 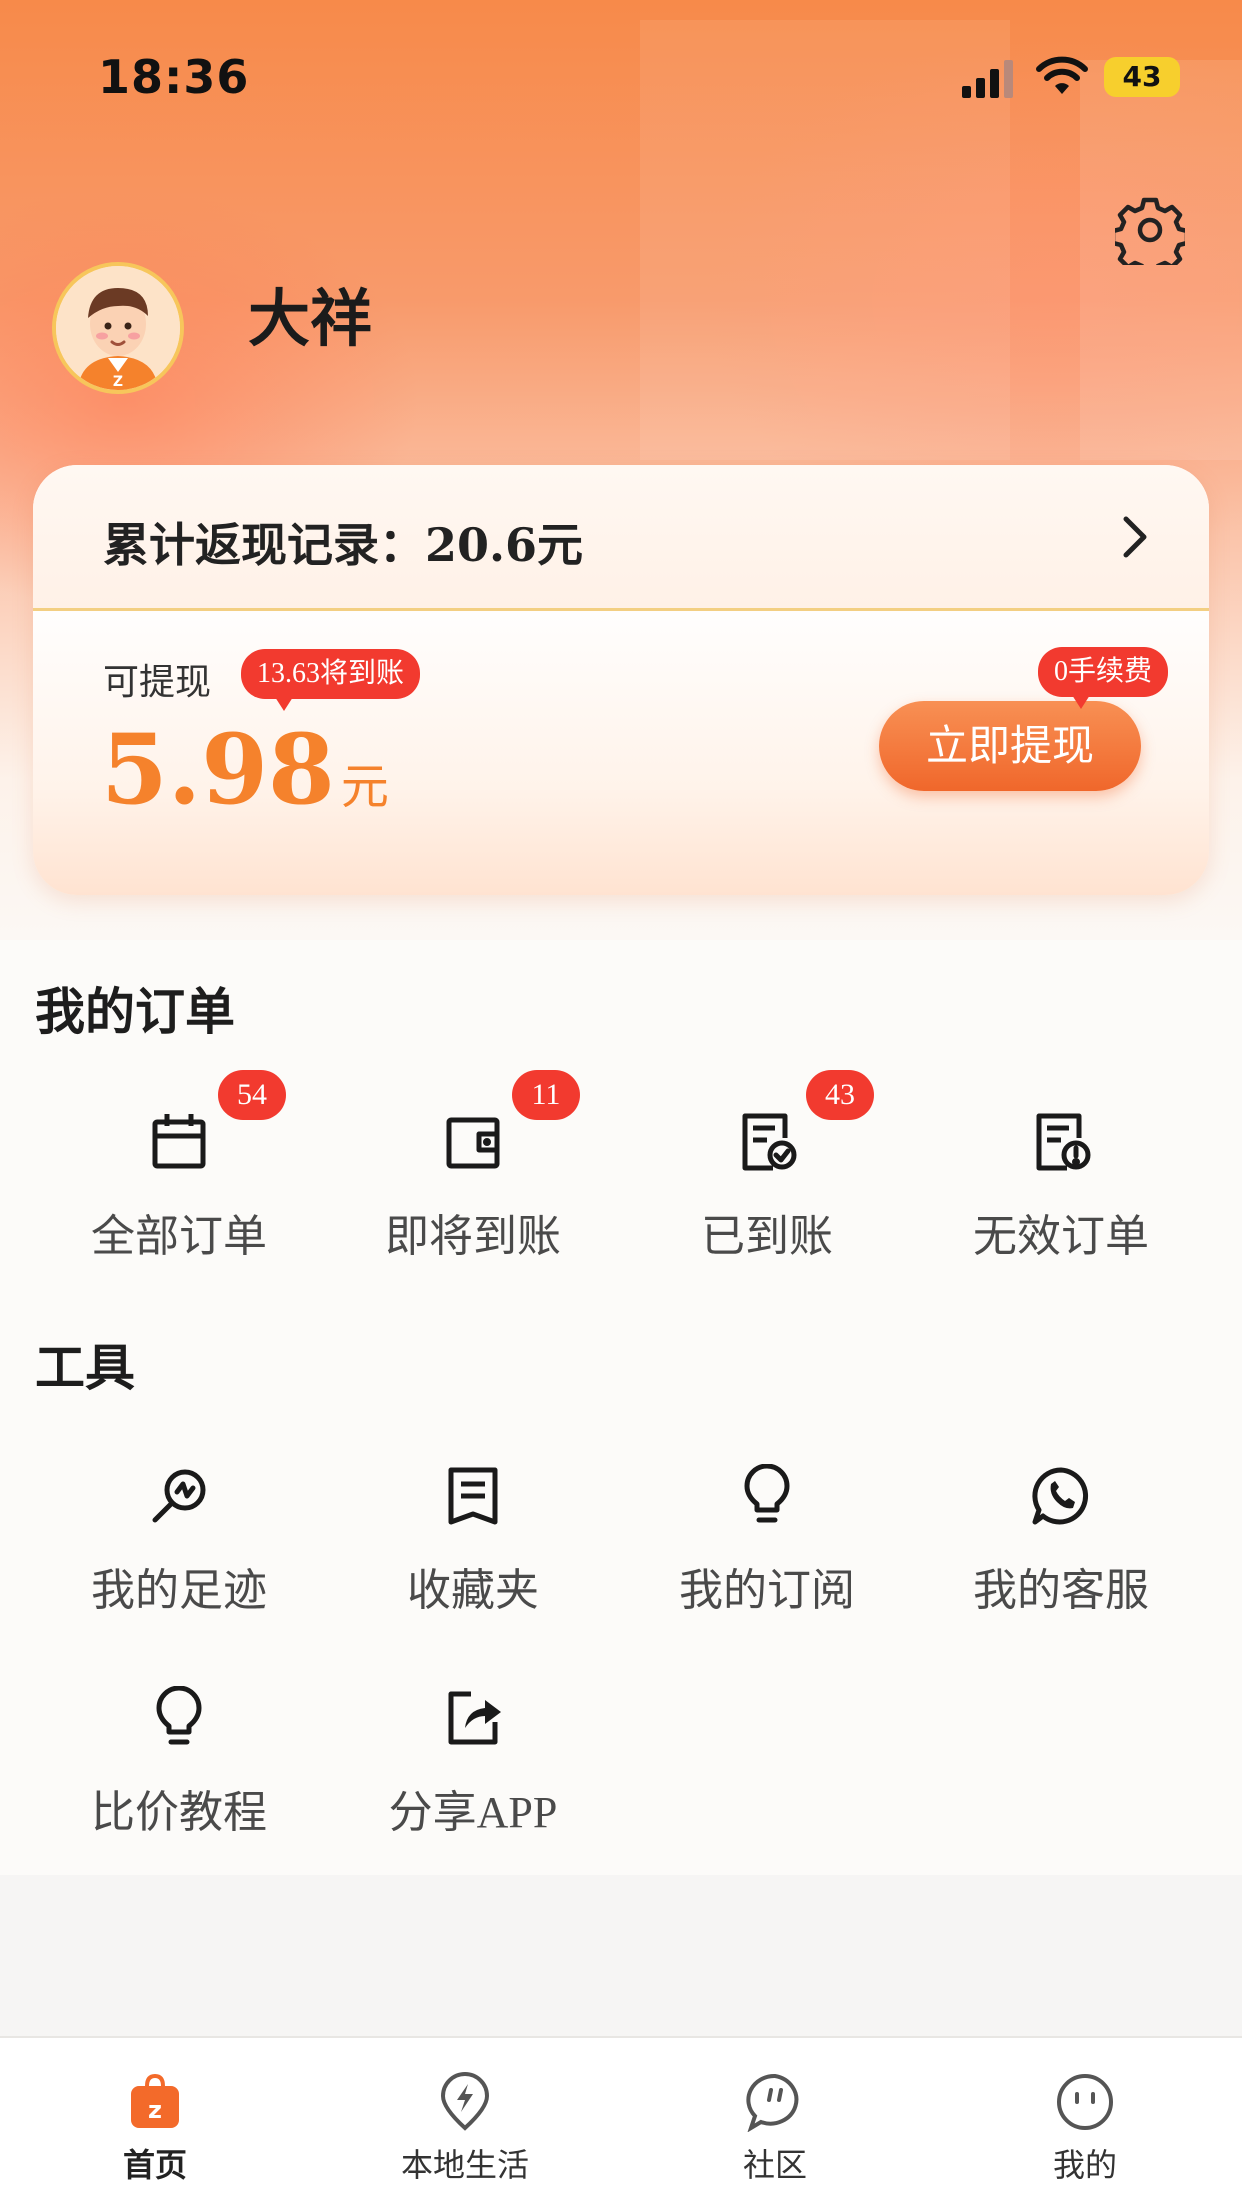 What do you see at coordinates (767, 1541) in the screenshot?
I see `subscription-button: 我的订阅` at bounding box center [767, 1541].